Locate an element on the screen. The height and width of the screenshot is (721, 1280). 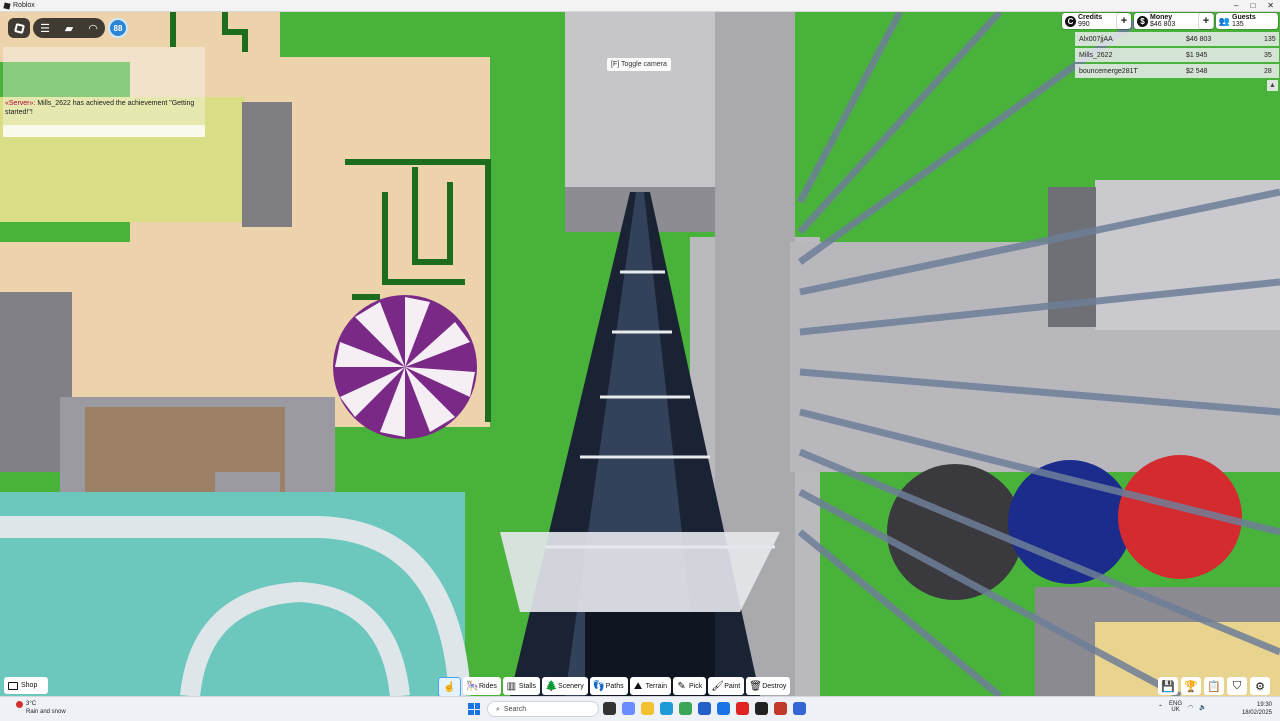
pinned-apps is located at coordinates (704, 708).